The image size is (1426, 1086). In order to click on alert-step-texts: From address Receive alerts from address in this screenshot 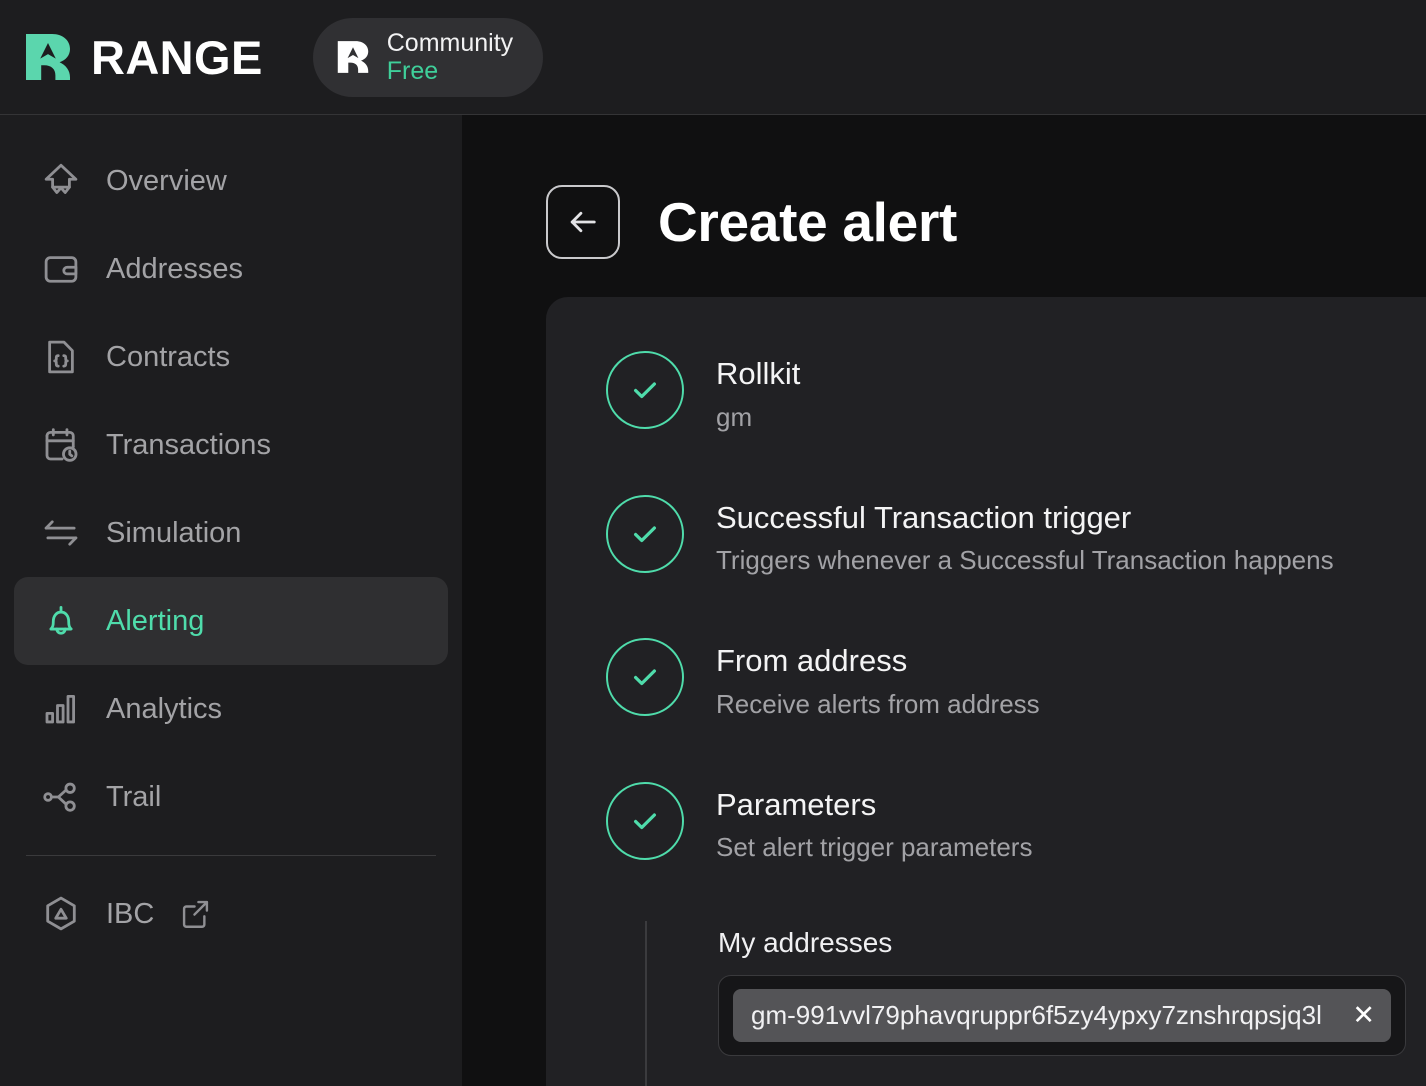, I will do `click(878, 679)`.